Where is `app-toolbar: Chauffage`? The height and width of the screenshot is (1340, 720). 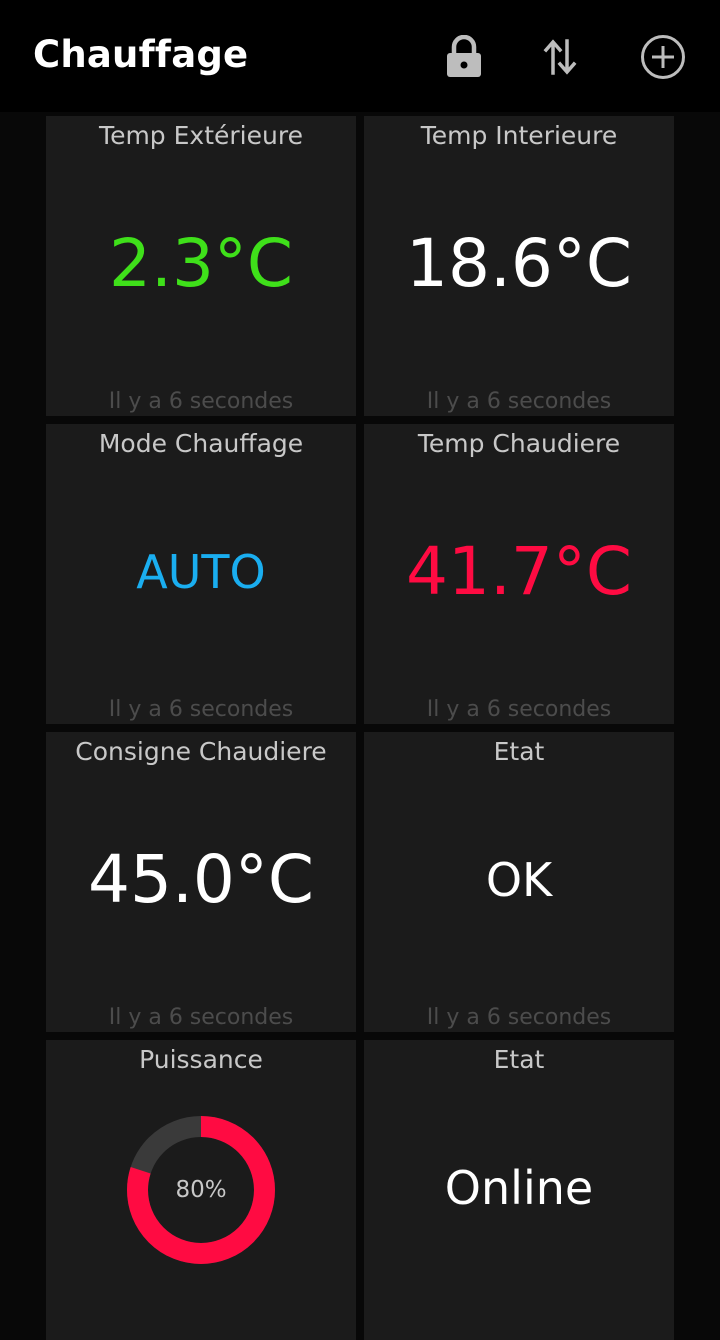
app-toolbar: Chauffage is located at coordinates (360, 56).